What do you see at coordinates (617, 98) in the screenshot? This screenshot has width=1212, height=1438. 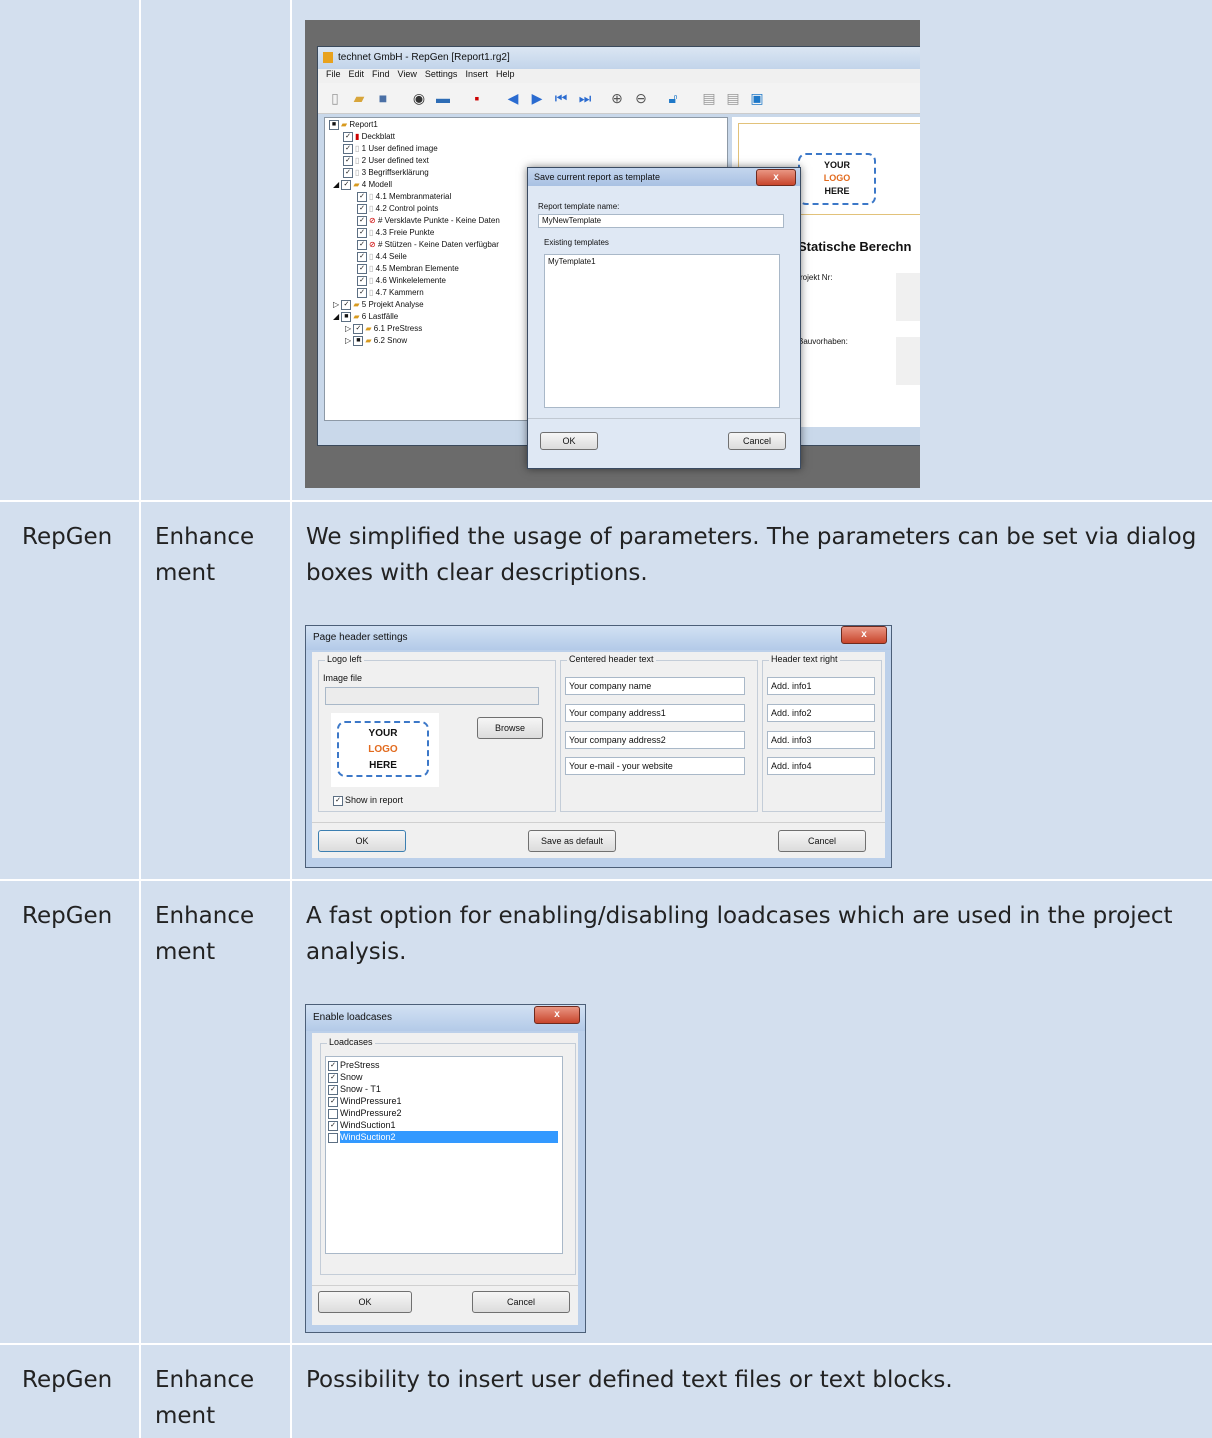 I see `zoom-in-icon: ⊕` at bounding box center [617, 98].